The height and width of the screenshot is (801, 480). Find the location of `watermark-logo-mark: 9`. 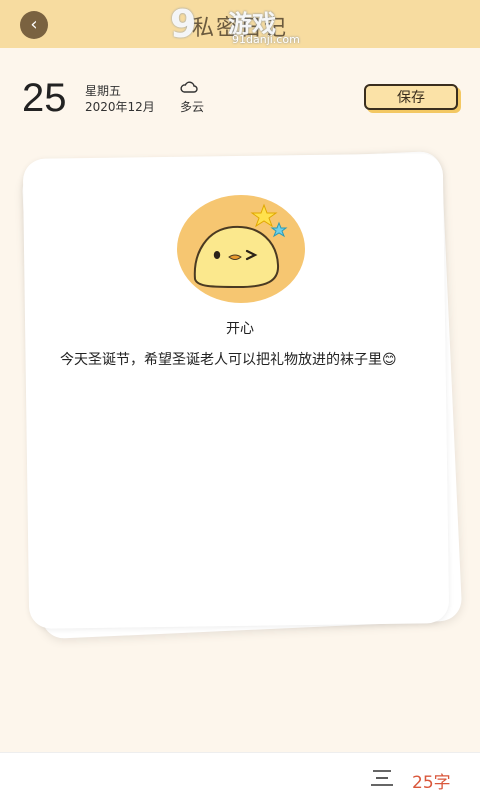

watermark-logo-mark: 9 is located at coordinates (183, 24).